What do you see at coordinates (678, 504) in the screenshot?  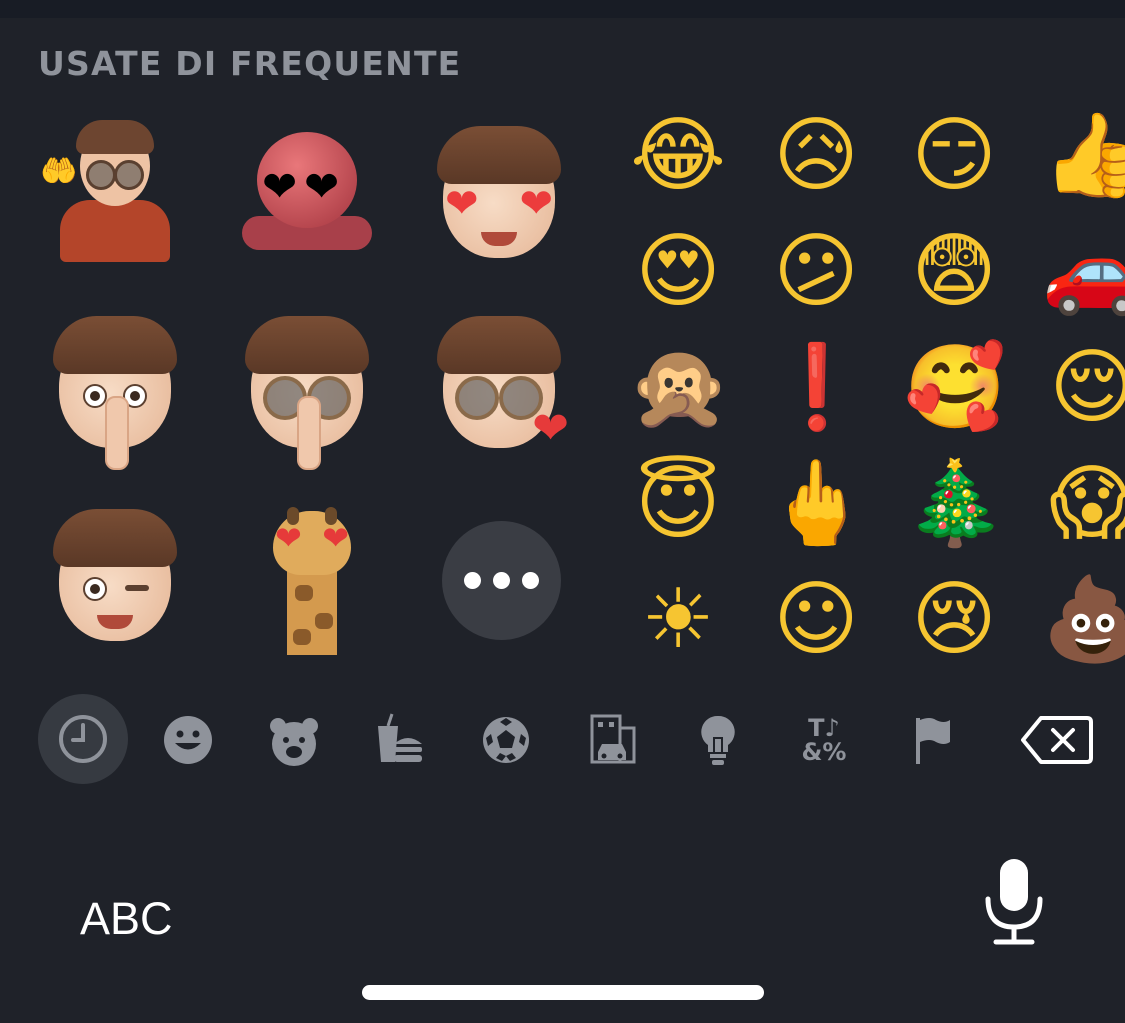 I see `emoji-halo: 😇` at bounding box center [678, 504].